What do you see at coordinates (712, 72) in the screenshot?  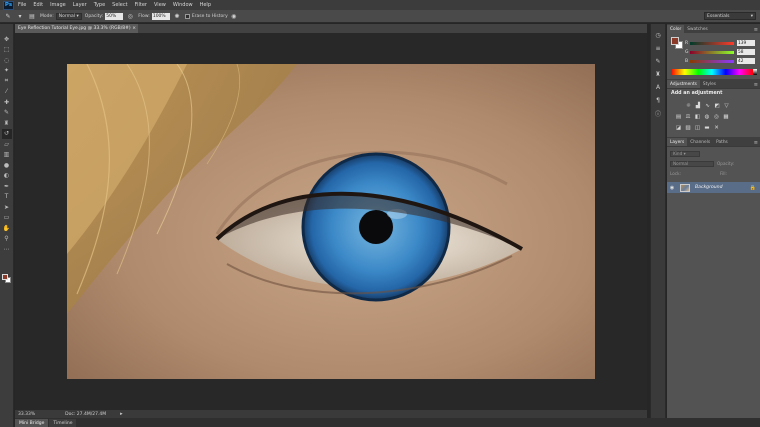 I see `color-spectrum` at bounding box center [712, 72].